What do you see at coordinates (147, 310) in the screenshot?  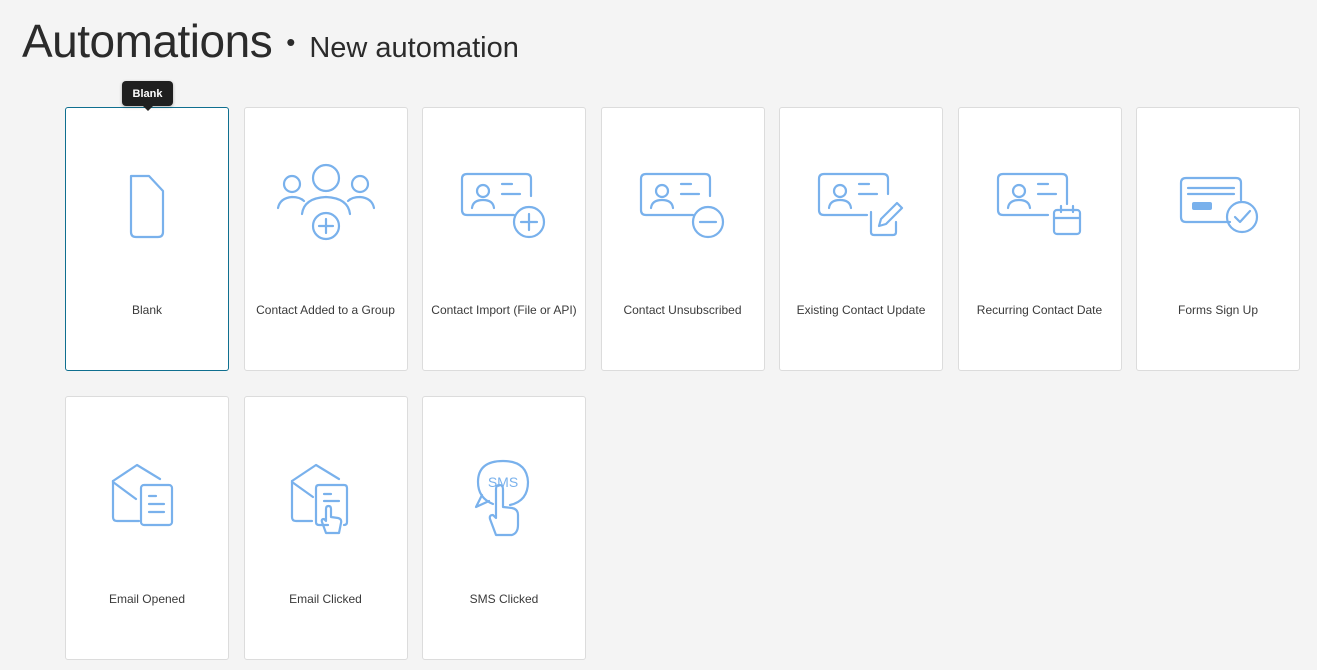 I see `template-card-label: Blank` at bounding box center [147, 310].